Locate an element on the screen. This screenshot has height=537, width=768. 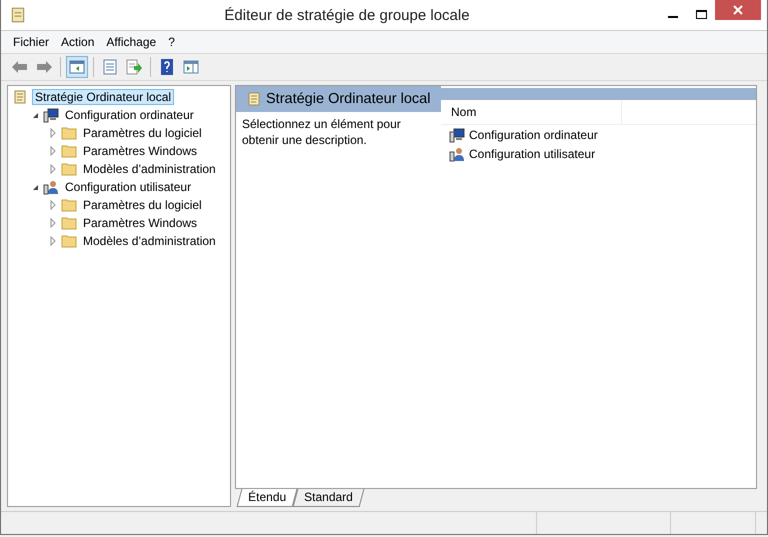
tab: Standard is located at coordinates (328, 498).